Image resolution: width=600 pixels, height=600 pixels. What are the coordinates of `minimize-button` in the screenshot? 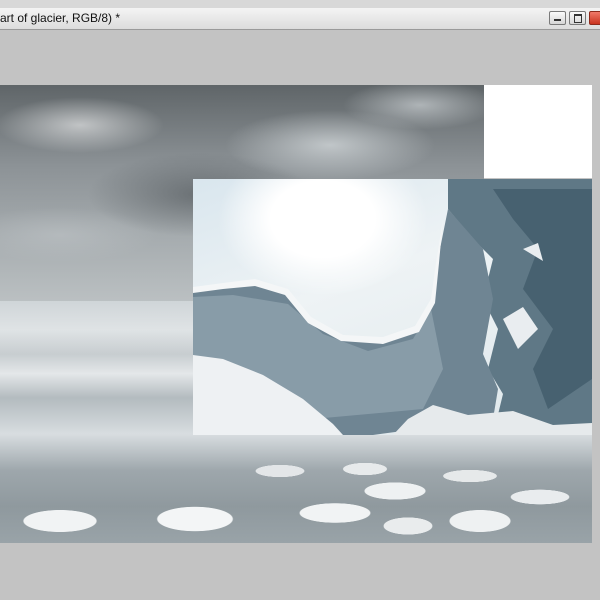 It's located at (557, 18).